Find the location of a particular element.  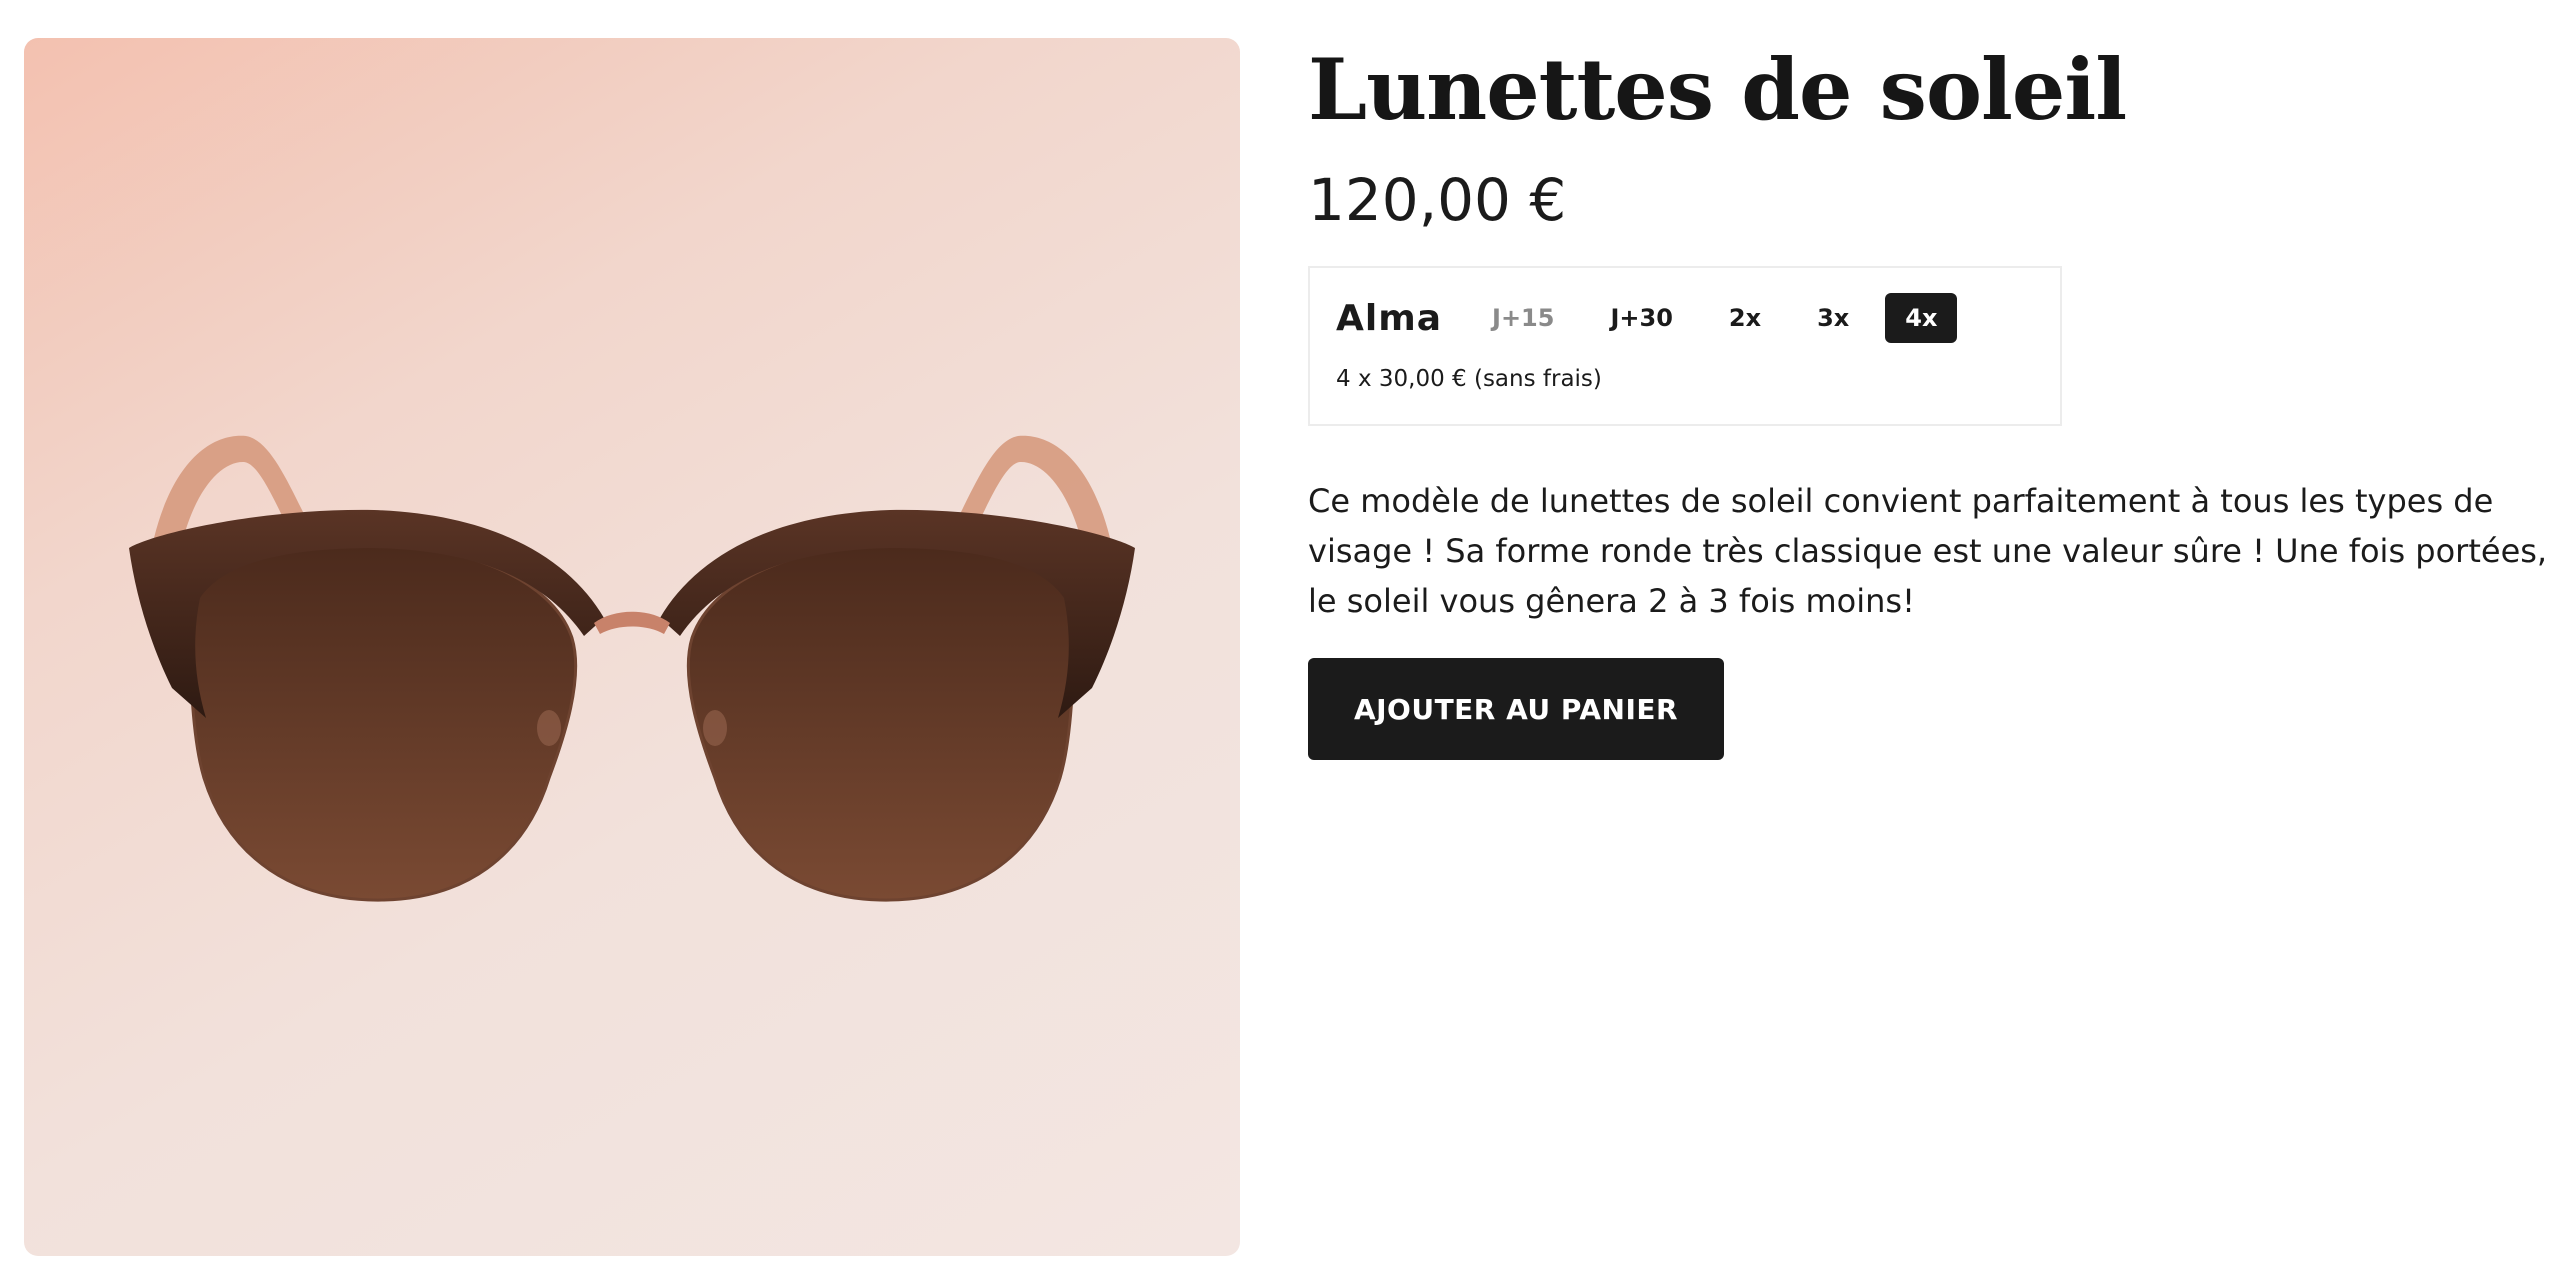

plan-option-3x: 3x is located at coordinates (1833, 318).